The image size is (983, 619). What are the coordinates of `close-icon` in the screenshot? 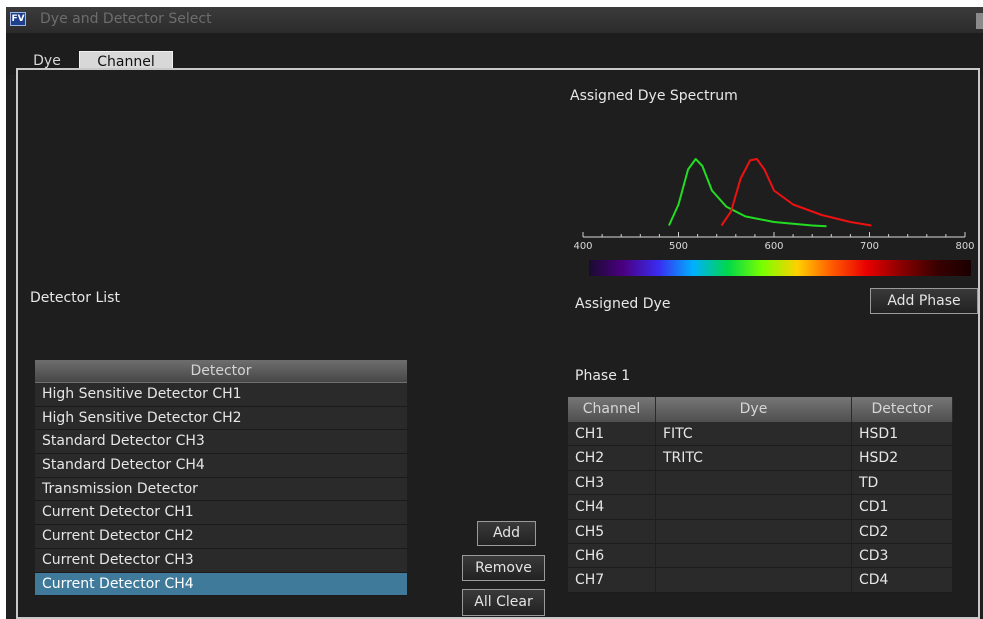 It's located at (979, 21).